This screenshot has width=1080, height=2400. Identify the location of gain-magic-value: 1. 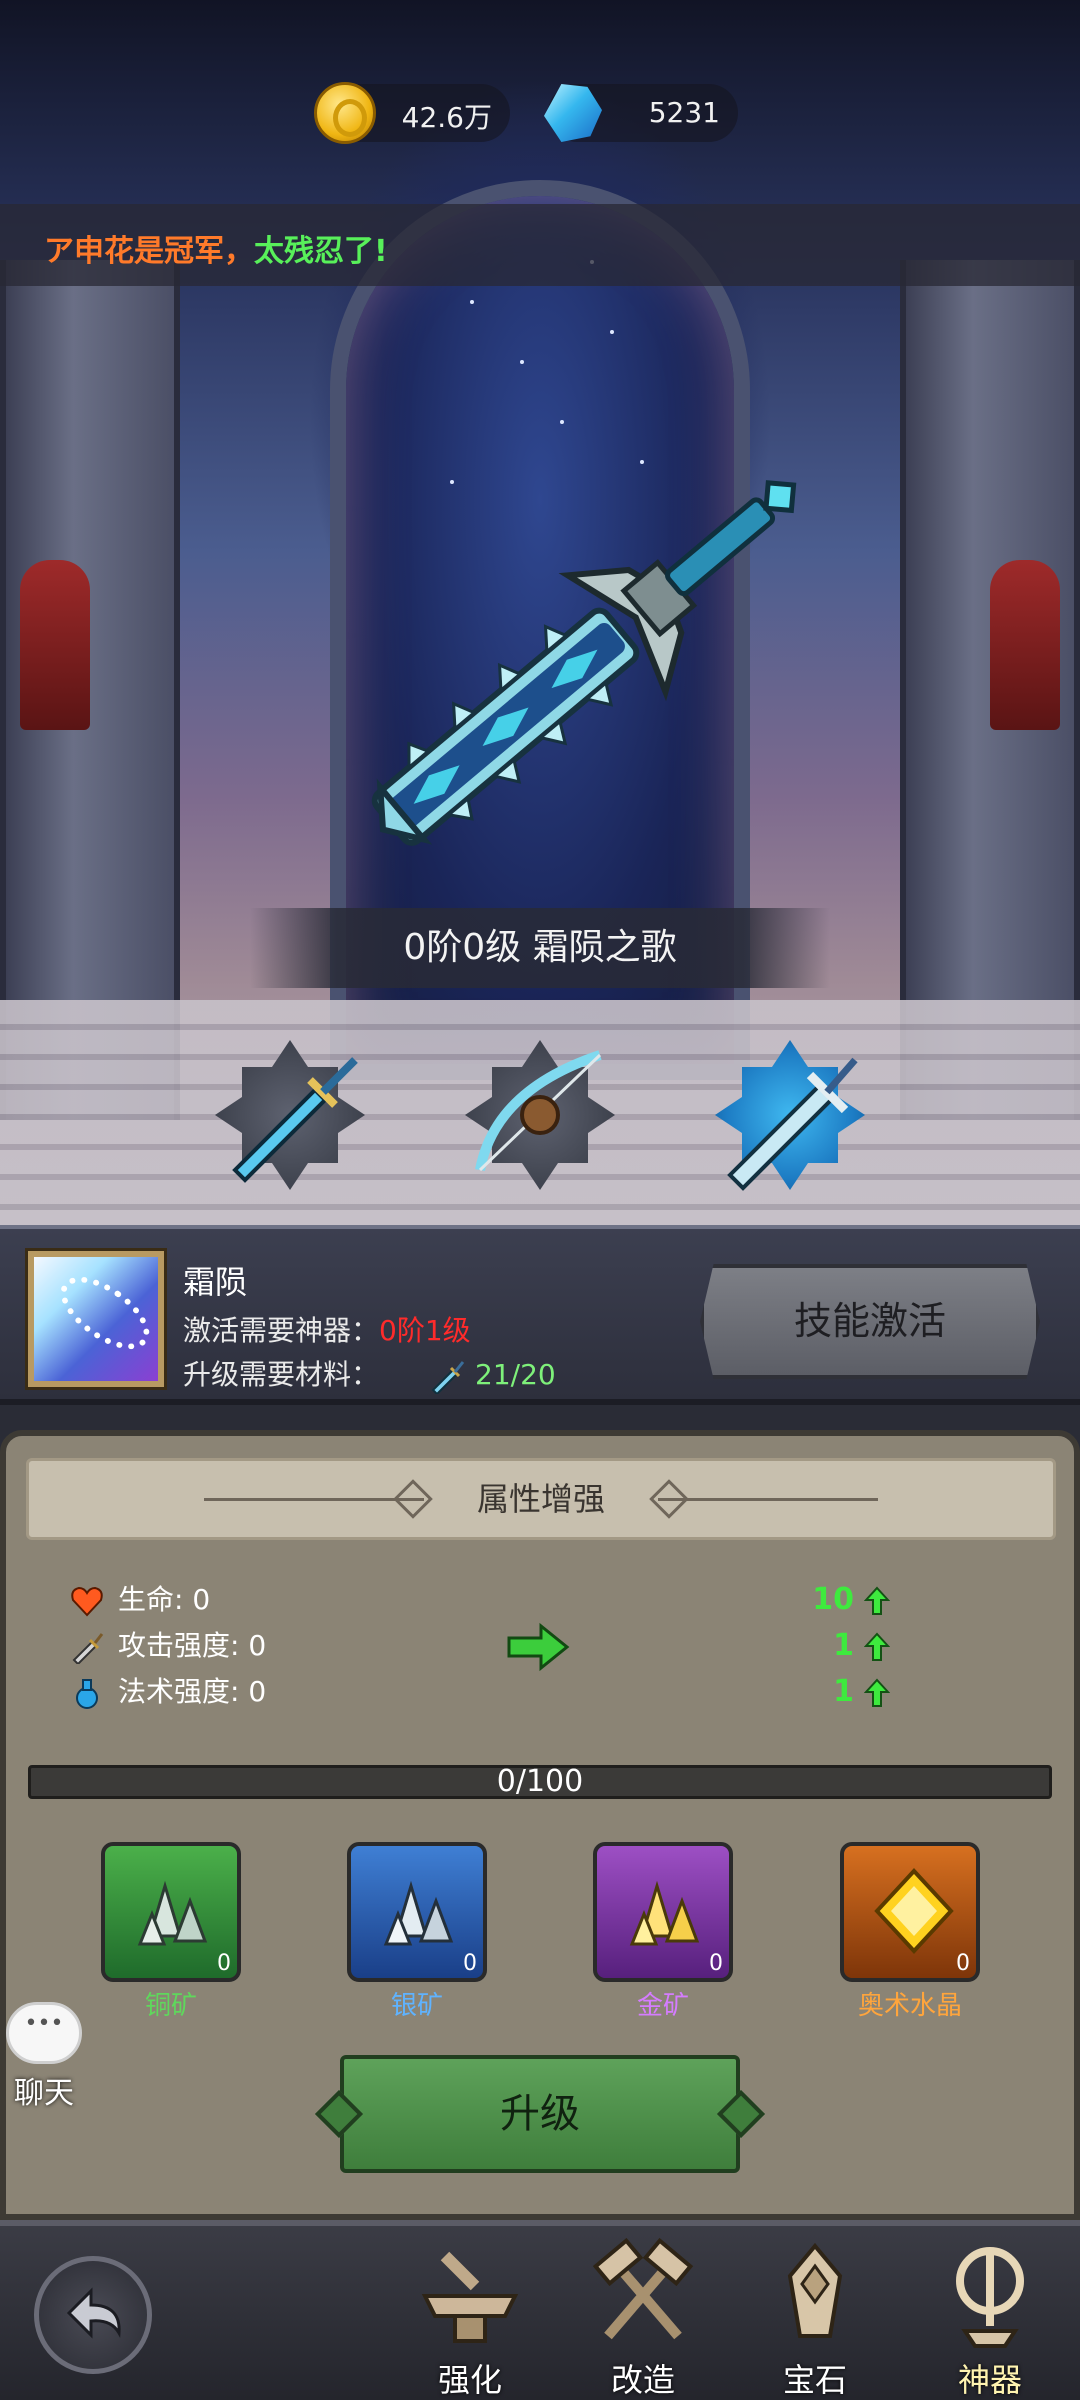
(843, 1691).